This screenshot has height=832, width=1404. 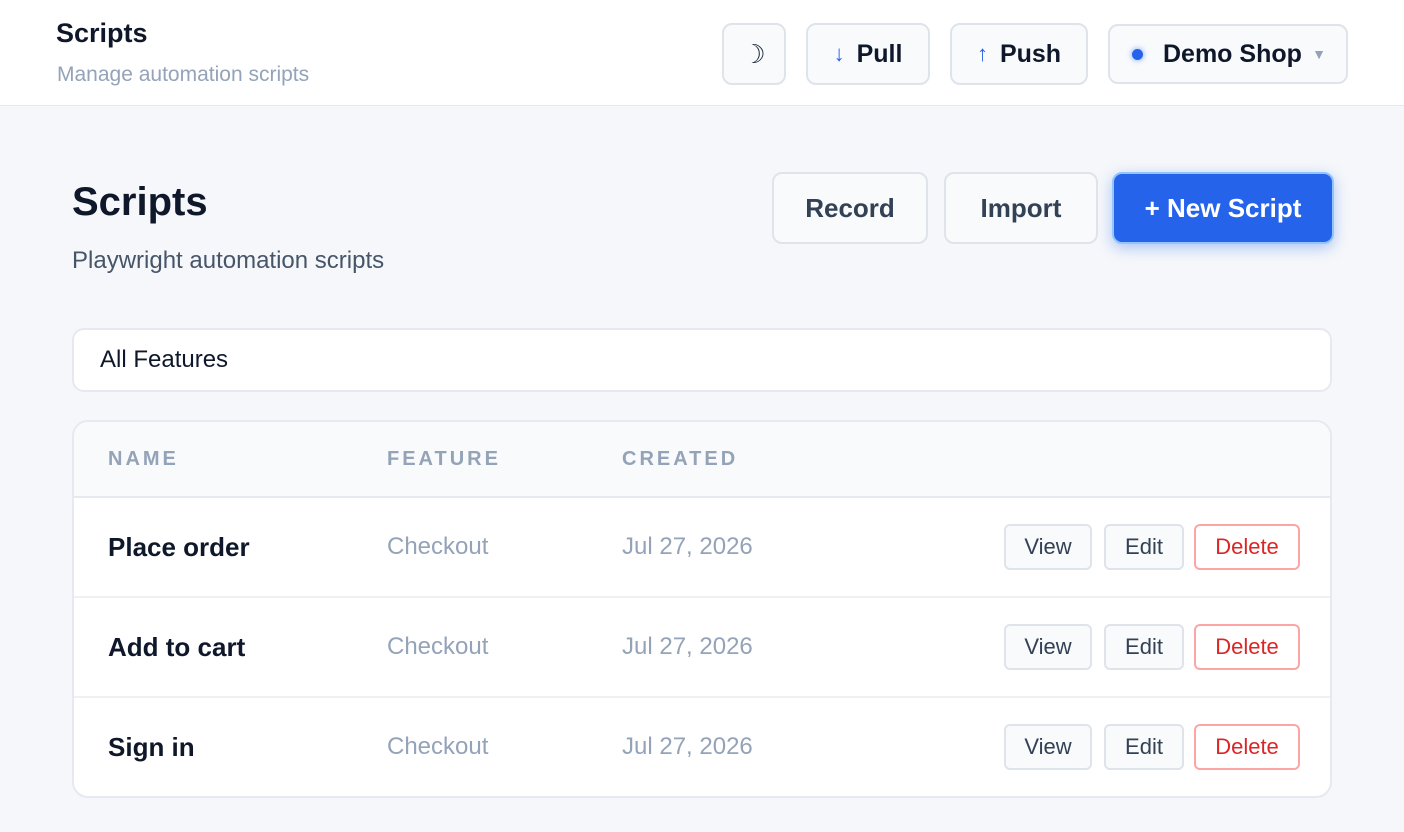 What do you see at coordinates (102, 33) in the screenshot?
I see `header-title: Scripts` at bounding box center [102, 33].